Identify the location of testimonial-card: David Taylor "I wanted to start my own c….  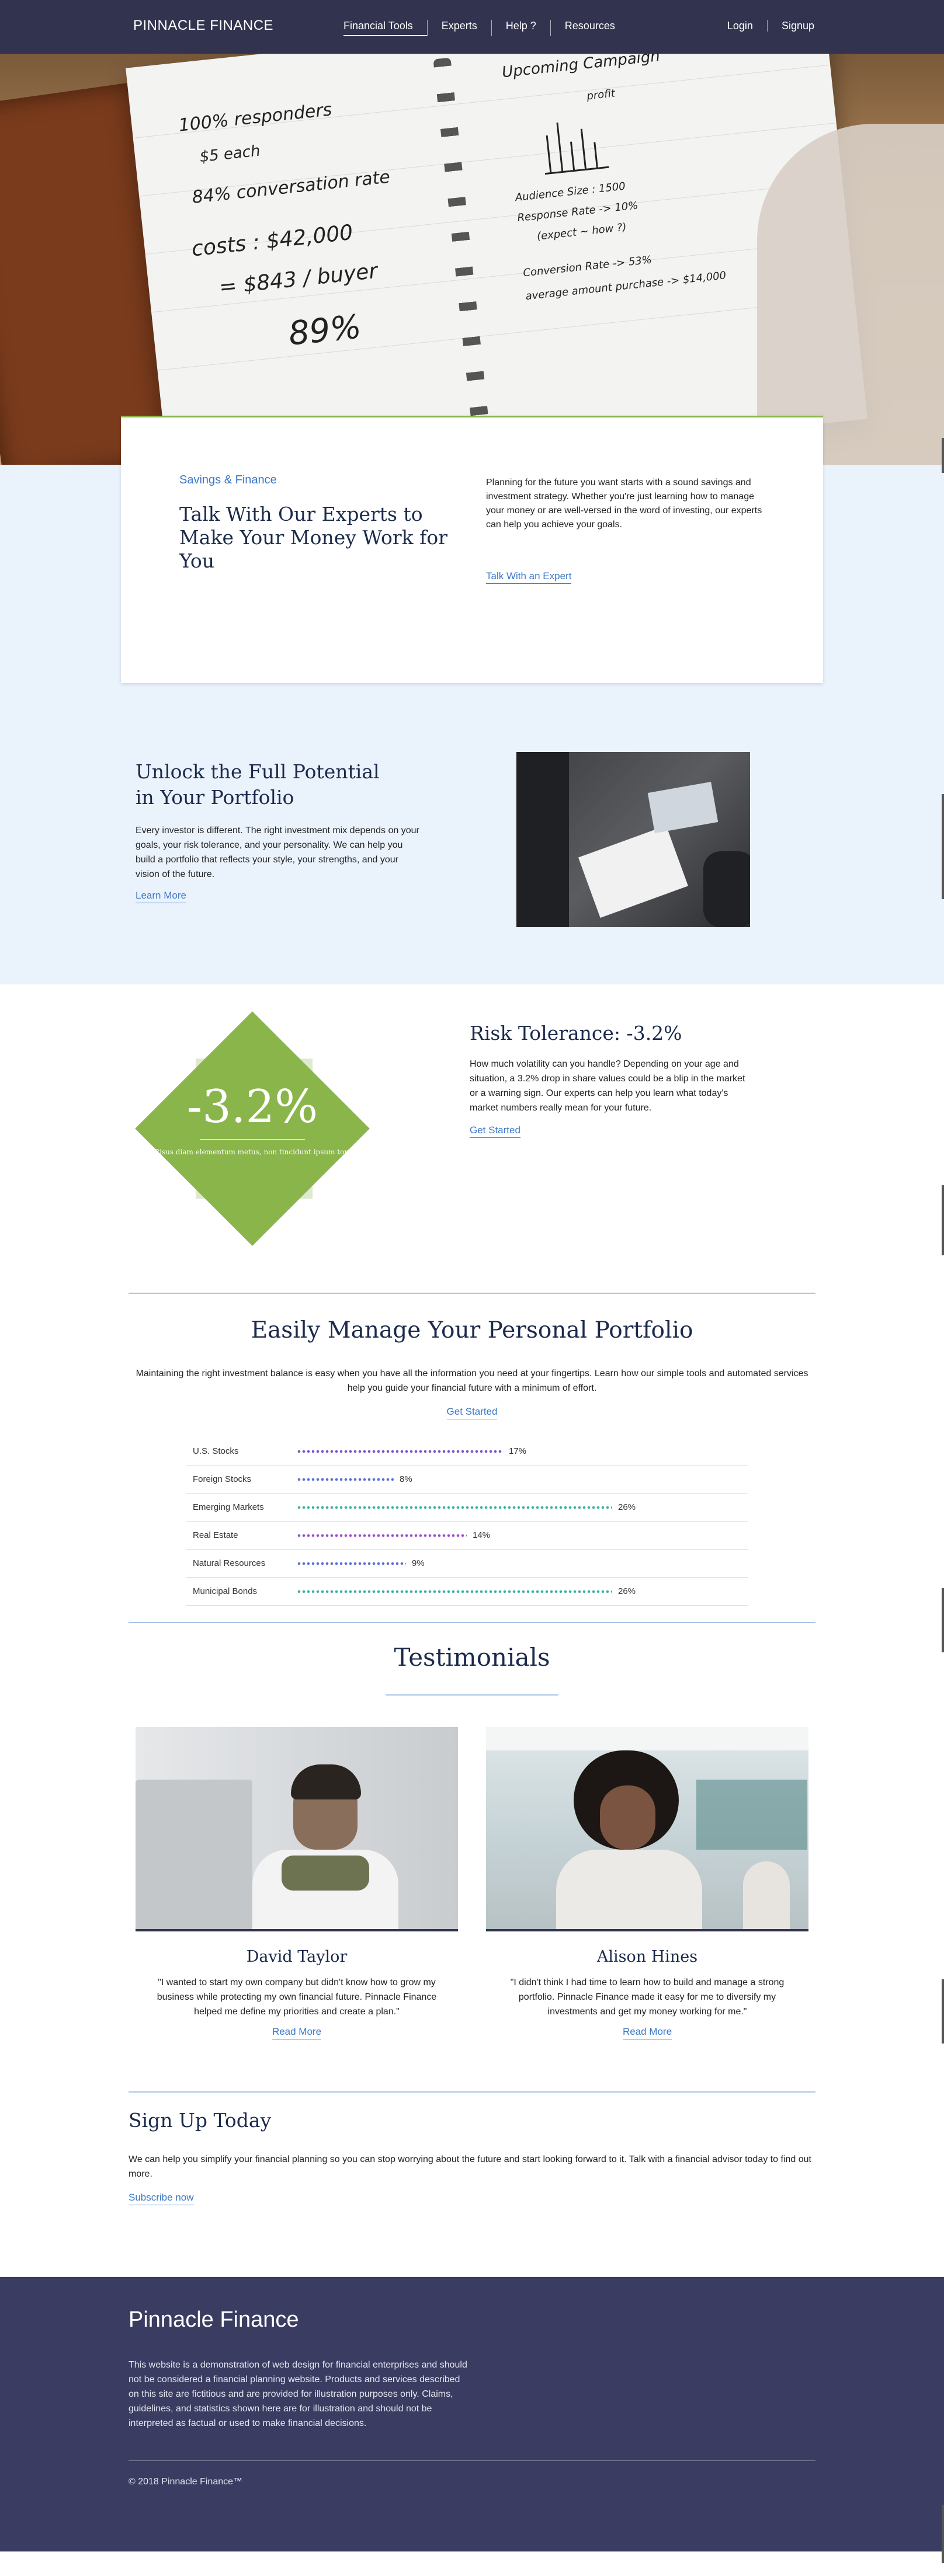
(297, 1883).